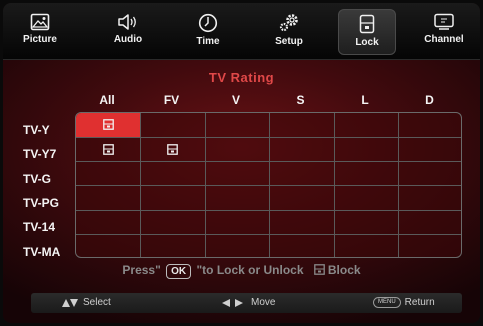 Image resolution: width=483 pixels, height=326 pixels. What do you see at coordinates (141, 270) in the screenshot?
I see `hint-press: Press"` at bounding box center [141, 270].